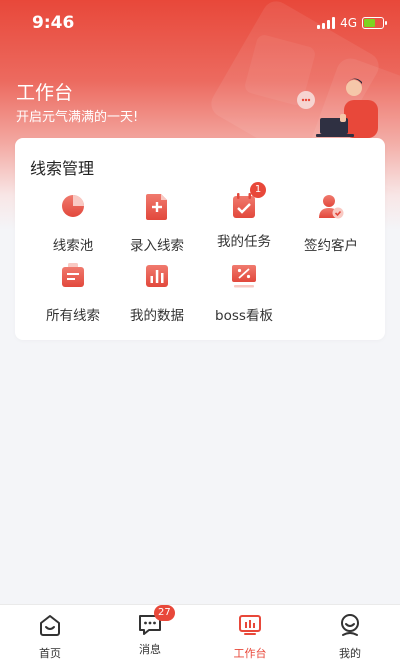  What do you see at coordinates (50, 625) in the screenshot?
I see `home-icon` at bounding box center [50, 625].